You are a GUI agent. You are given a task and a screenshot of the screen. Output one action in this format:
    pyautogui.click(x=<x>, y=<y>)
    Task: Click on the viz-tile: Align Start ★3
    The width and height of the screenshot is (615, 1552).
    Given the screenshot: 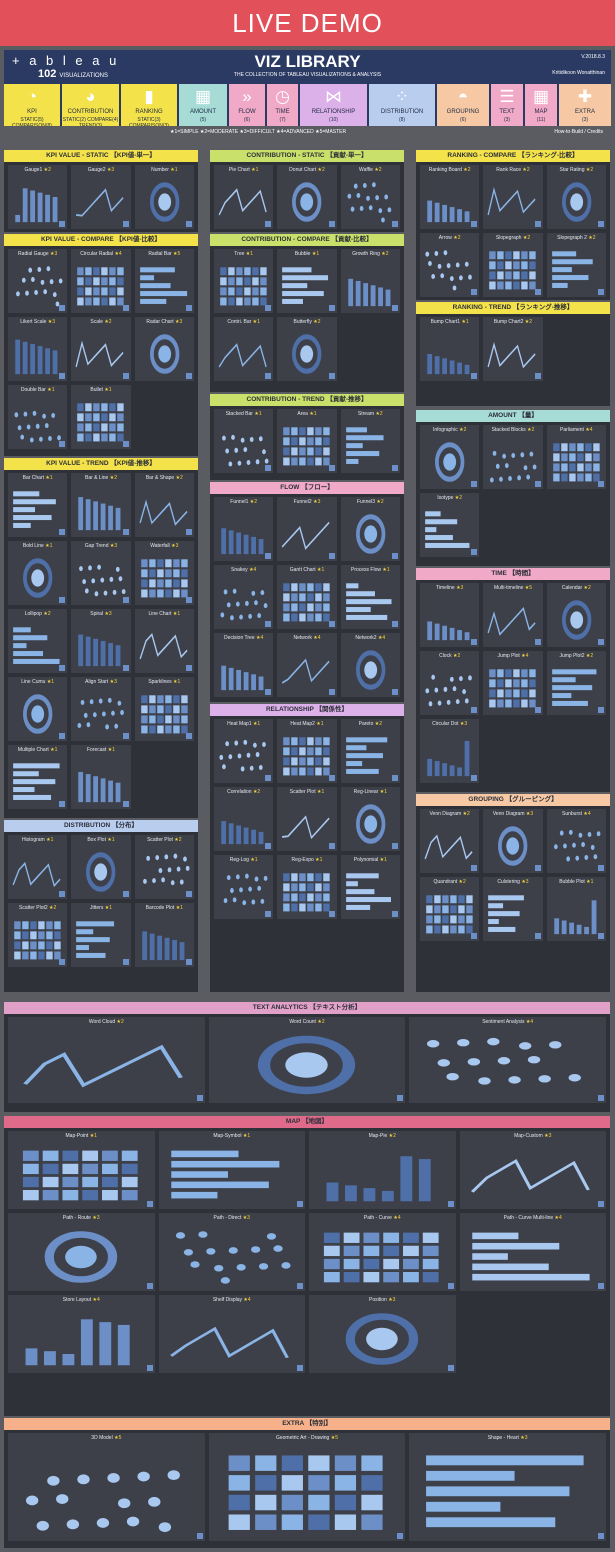 What is the action you would take?
    pyautogui.click(x=101, y=709)
    